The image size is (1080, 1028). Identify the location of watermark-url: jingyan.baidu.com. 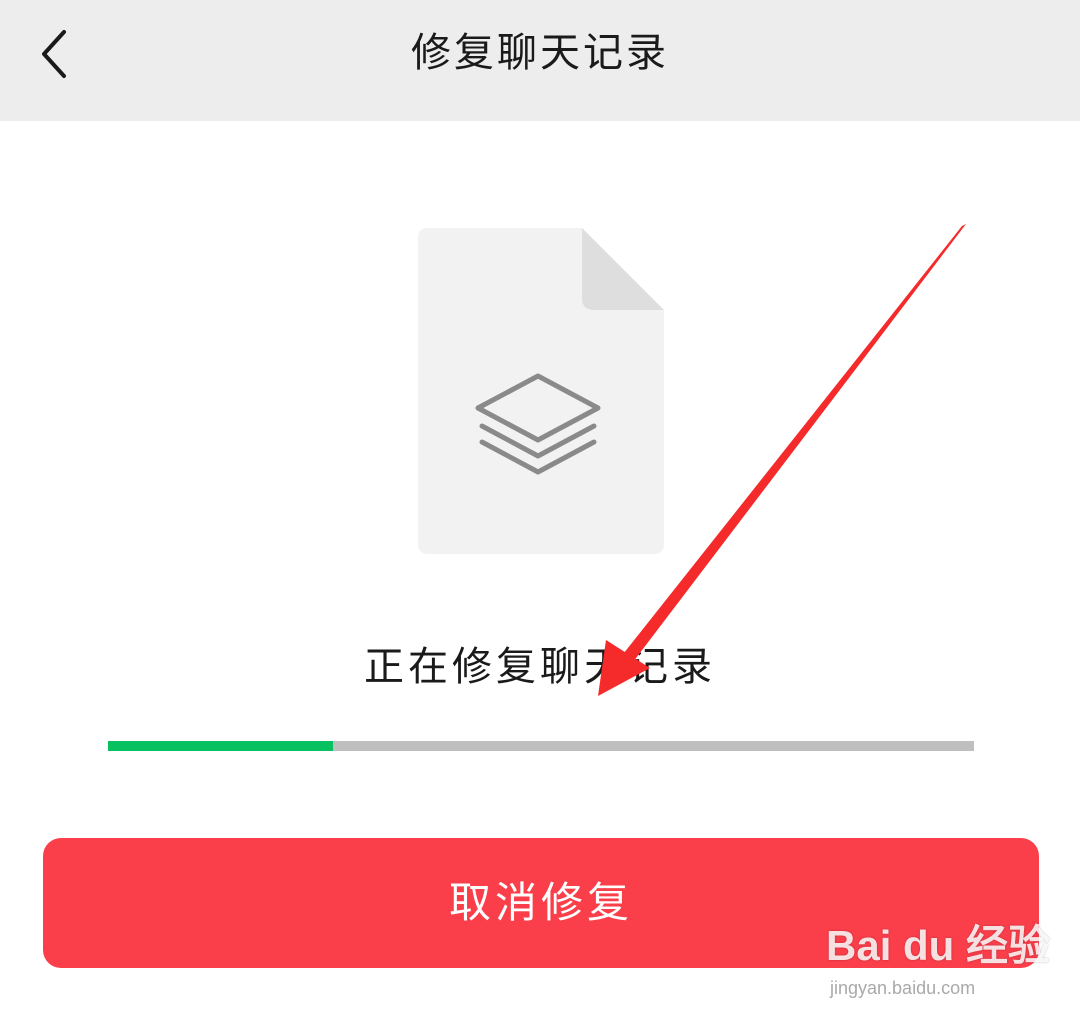
(903, 988).